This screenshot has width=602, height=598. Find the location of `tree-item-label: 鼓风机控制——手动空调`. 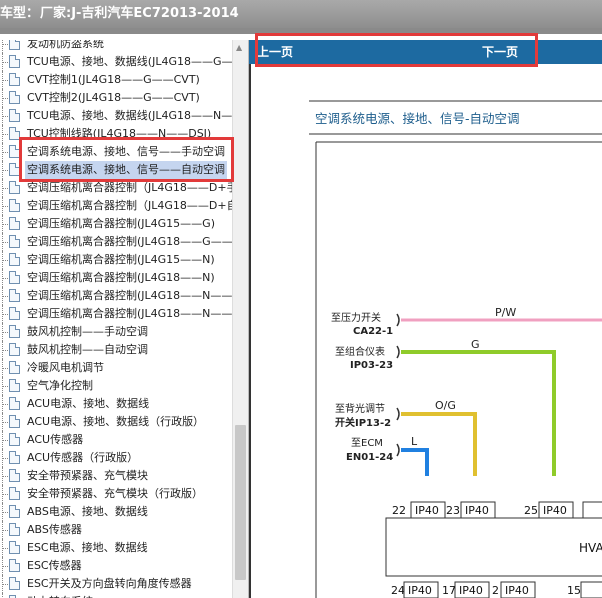

tree-item-label: 鼓风机控制——手动空调 is located at coordinates (87, 331).